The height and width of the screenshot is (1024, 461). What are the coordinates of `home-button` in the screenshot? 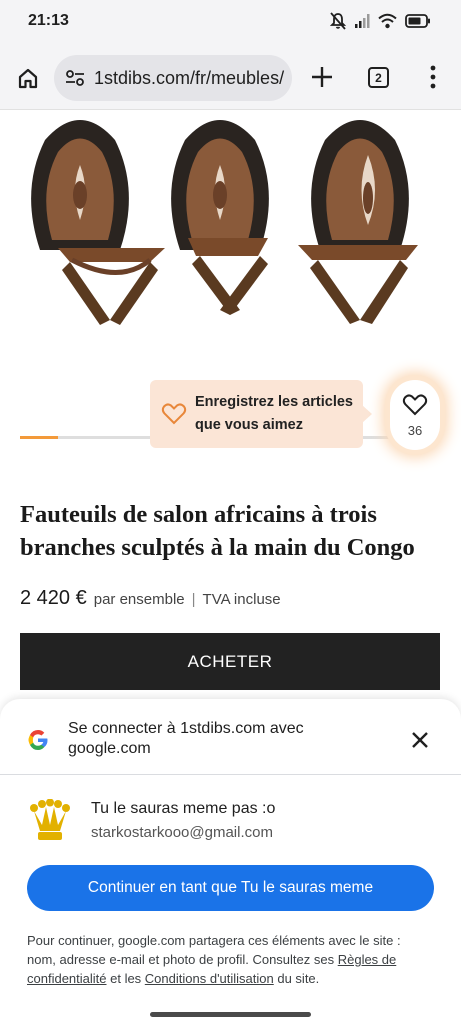 It's located at (28, 78).